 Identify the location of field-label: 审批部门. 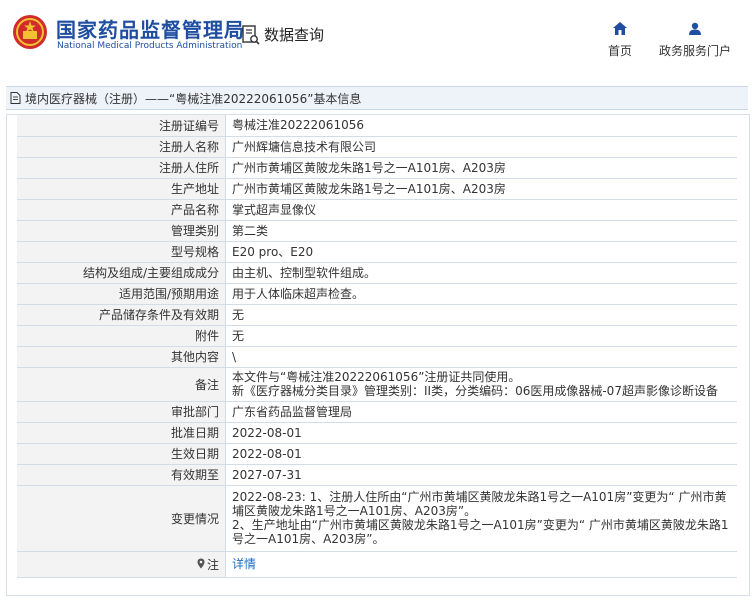
(121, 412).